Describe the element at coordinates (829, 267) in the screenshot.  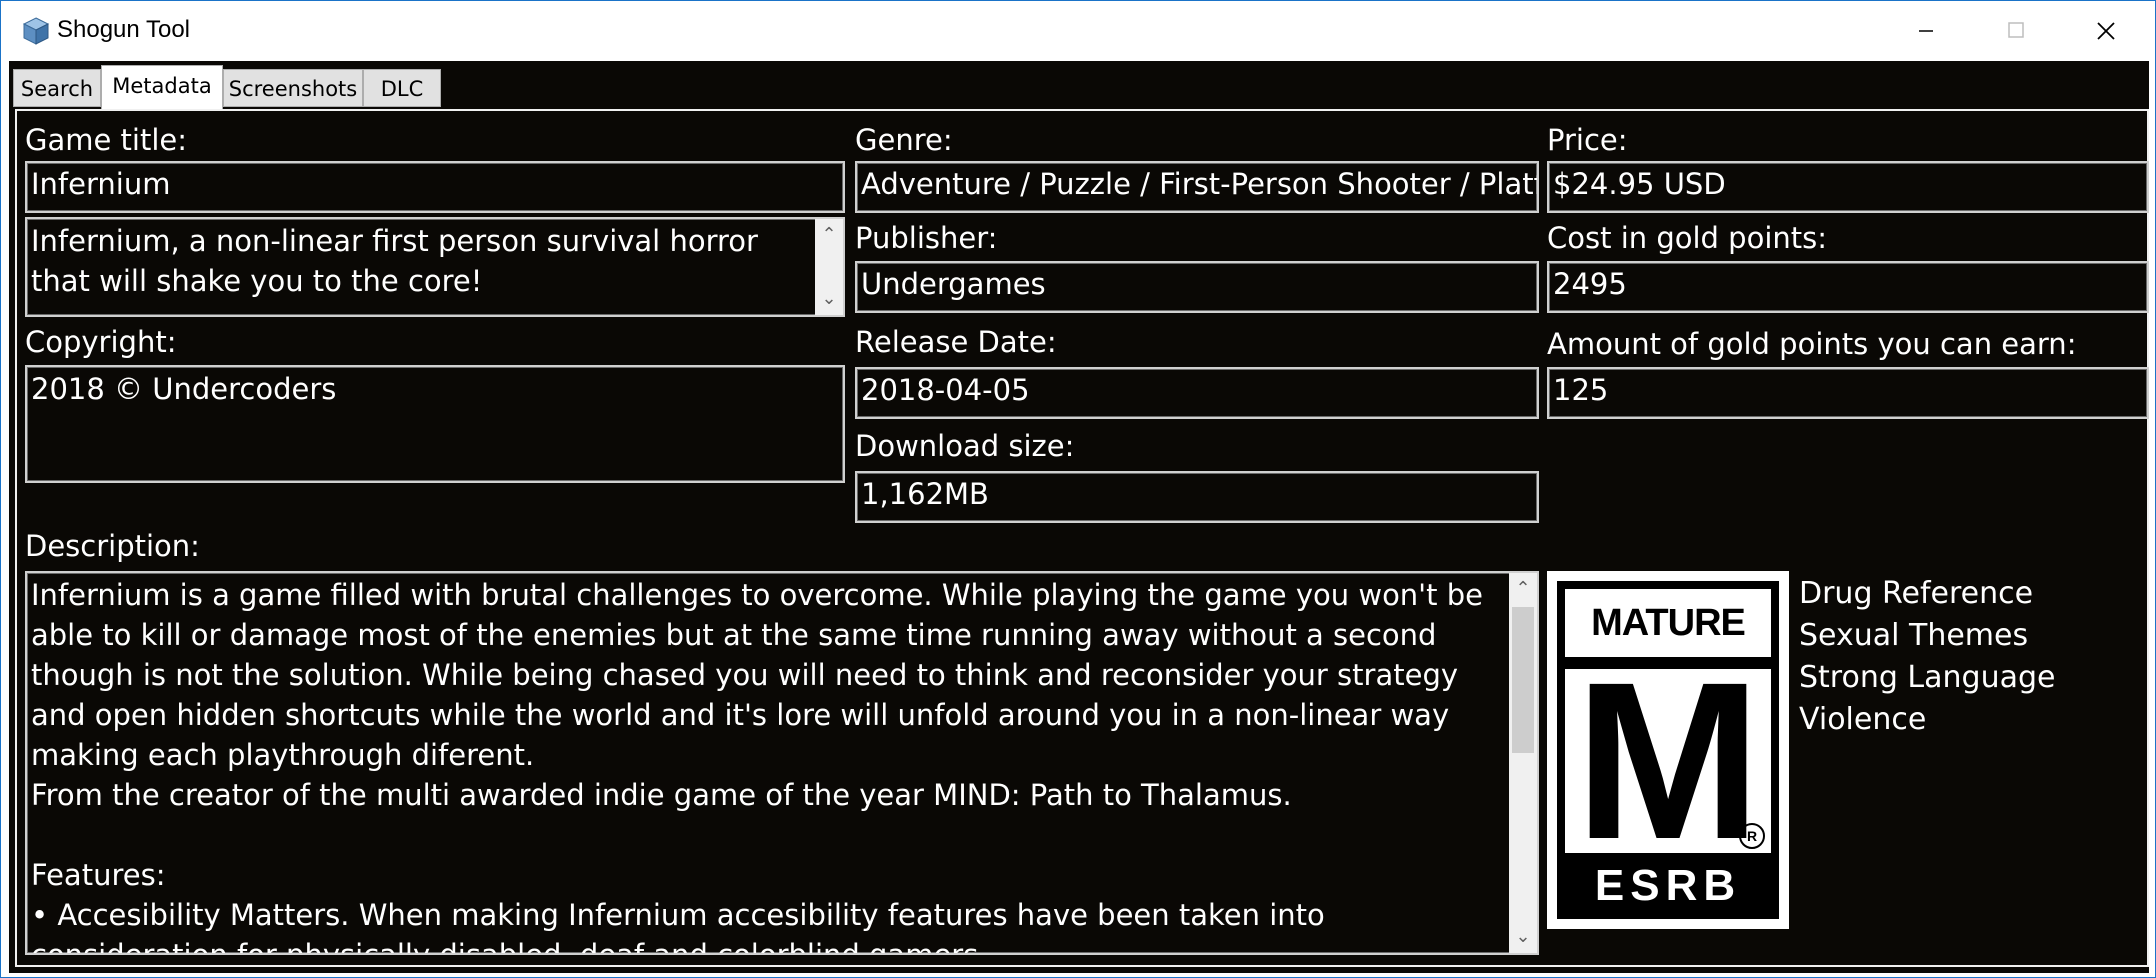
I see `tagline-scrollbar: ⌃ ⌄` at that location.